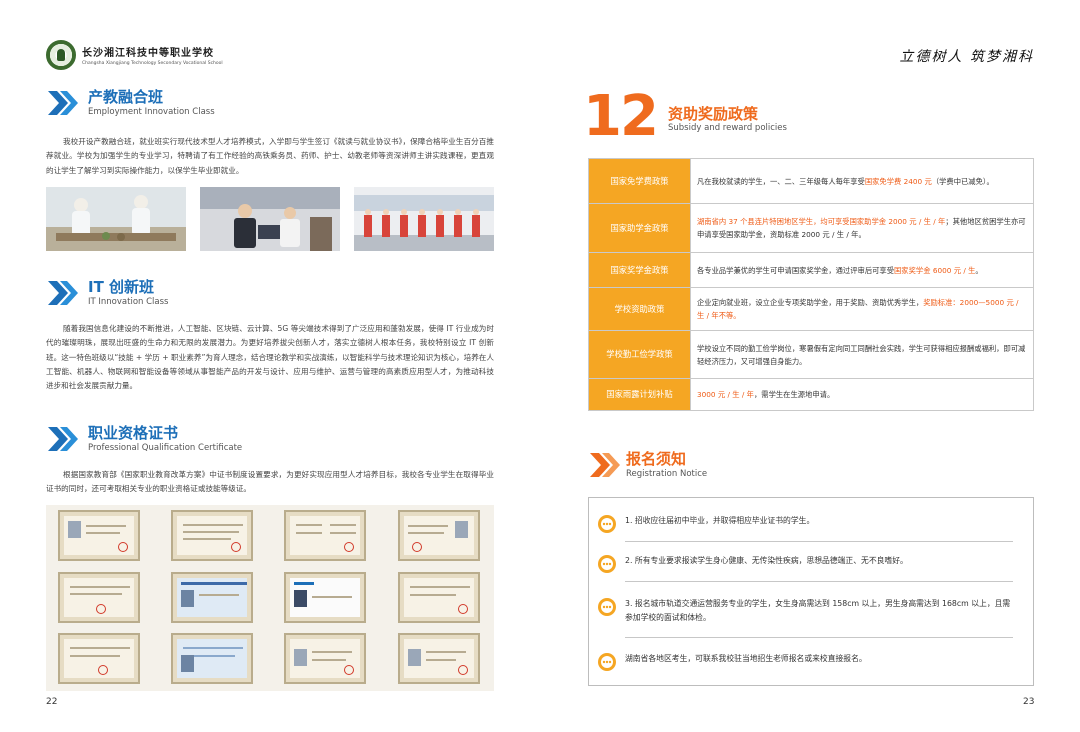 The width and height of the screenshot is (1080, 732). I want to click on section-title-en: IT Innovation Class, so click(128, 302).